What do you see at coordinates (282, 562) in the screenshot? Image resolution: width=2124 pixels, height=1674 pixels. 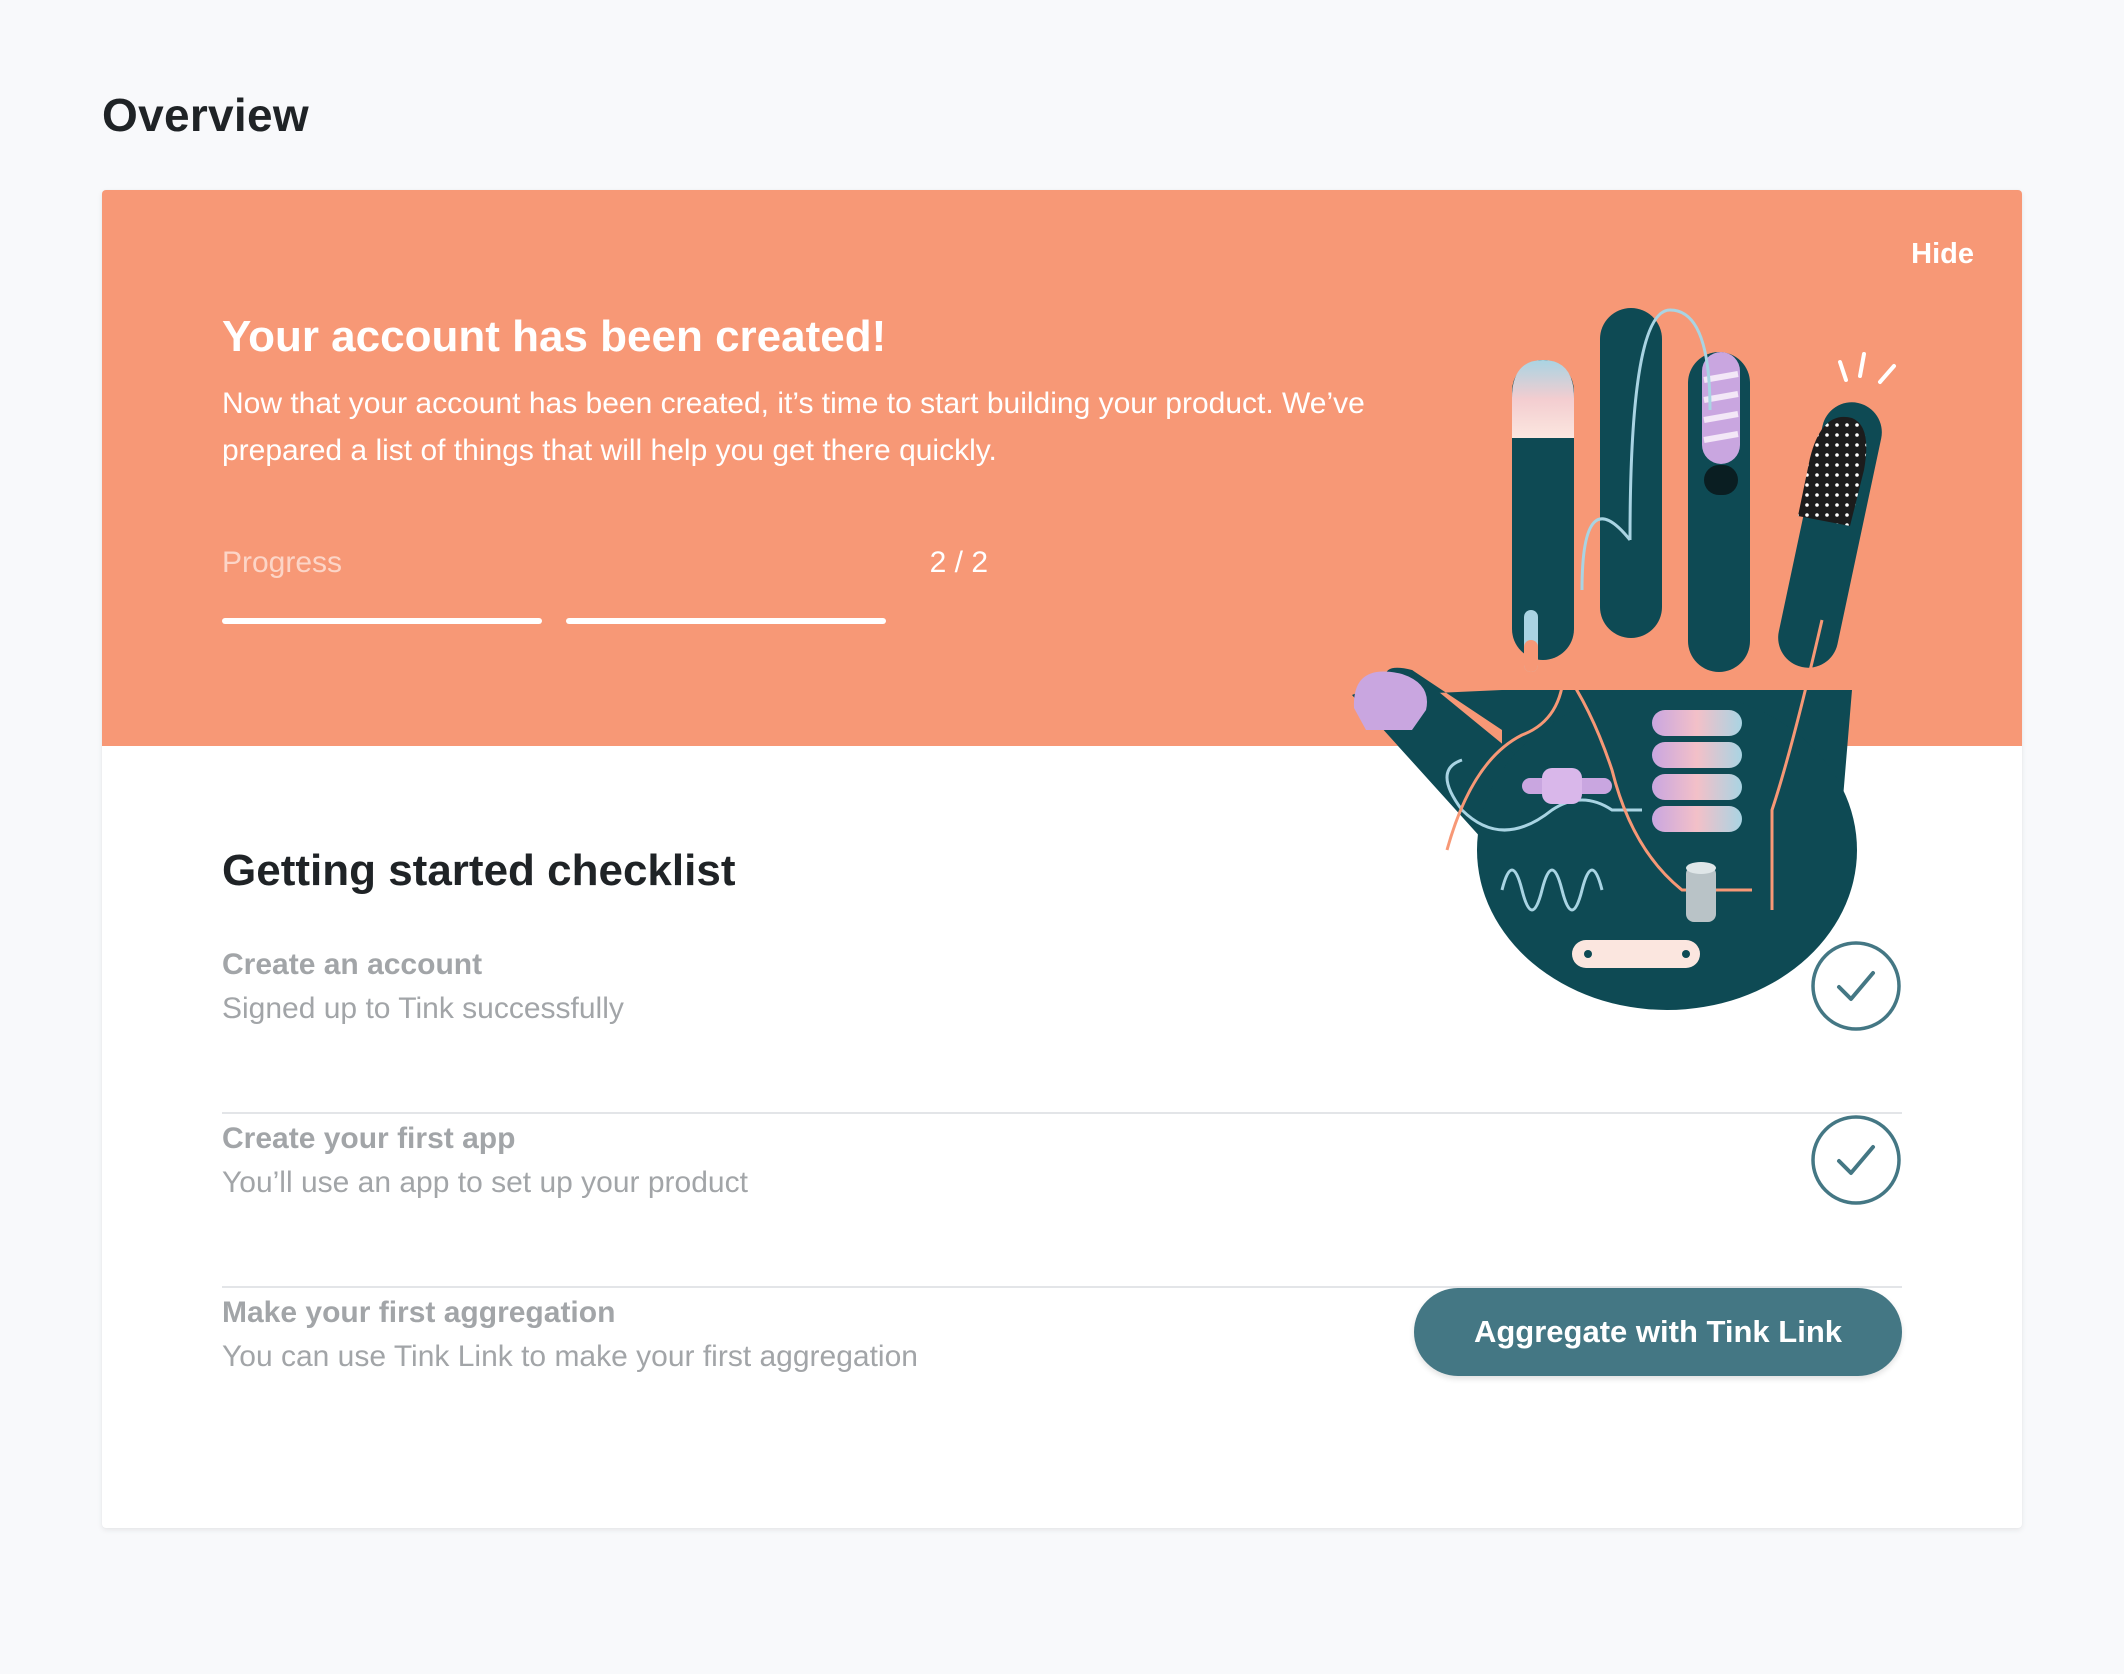 I see `progress-label: Progress` at bounding box center [282, 562].